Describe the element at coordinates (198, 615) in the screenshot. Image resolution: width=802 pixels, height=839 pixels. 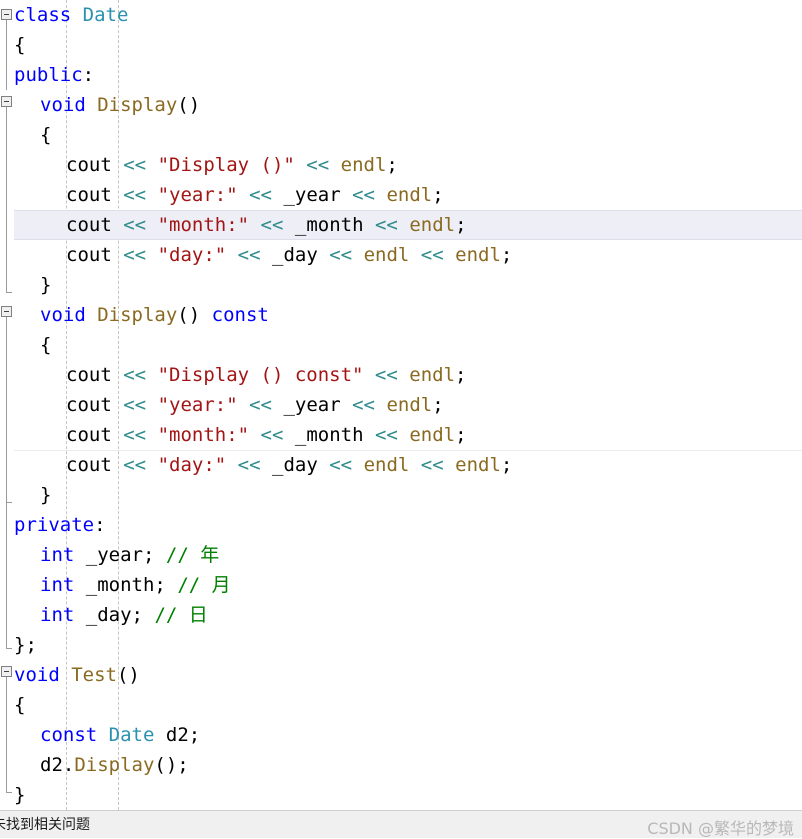
I see `code-token: 日` at that location.